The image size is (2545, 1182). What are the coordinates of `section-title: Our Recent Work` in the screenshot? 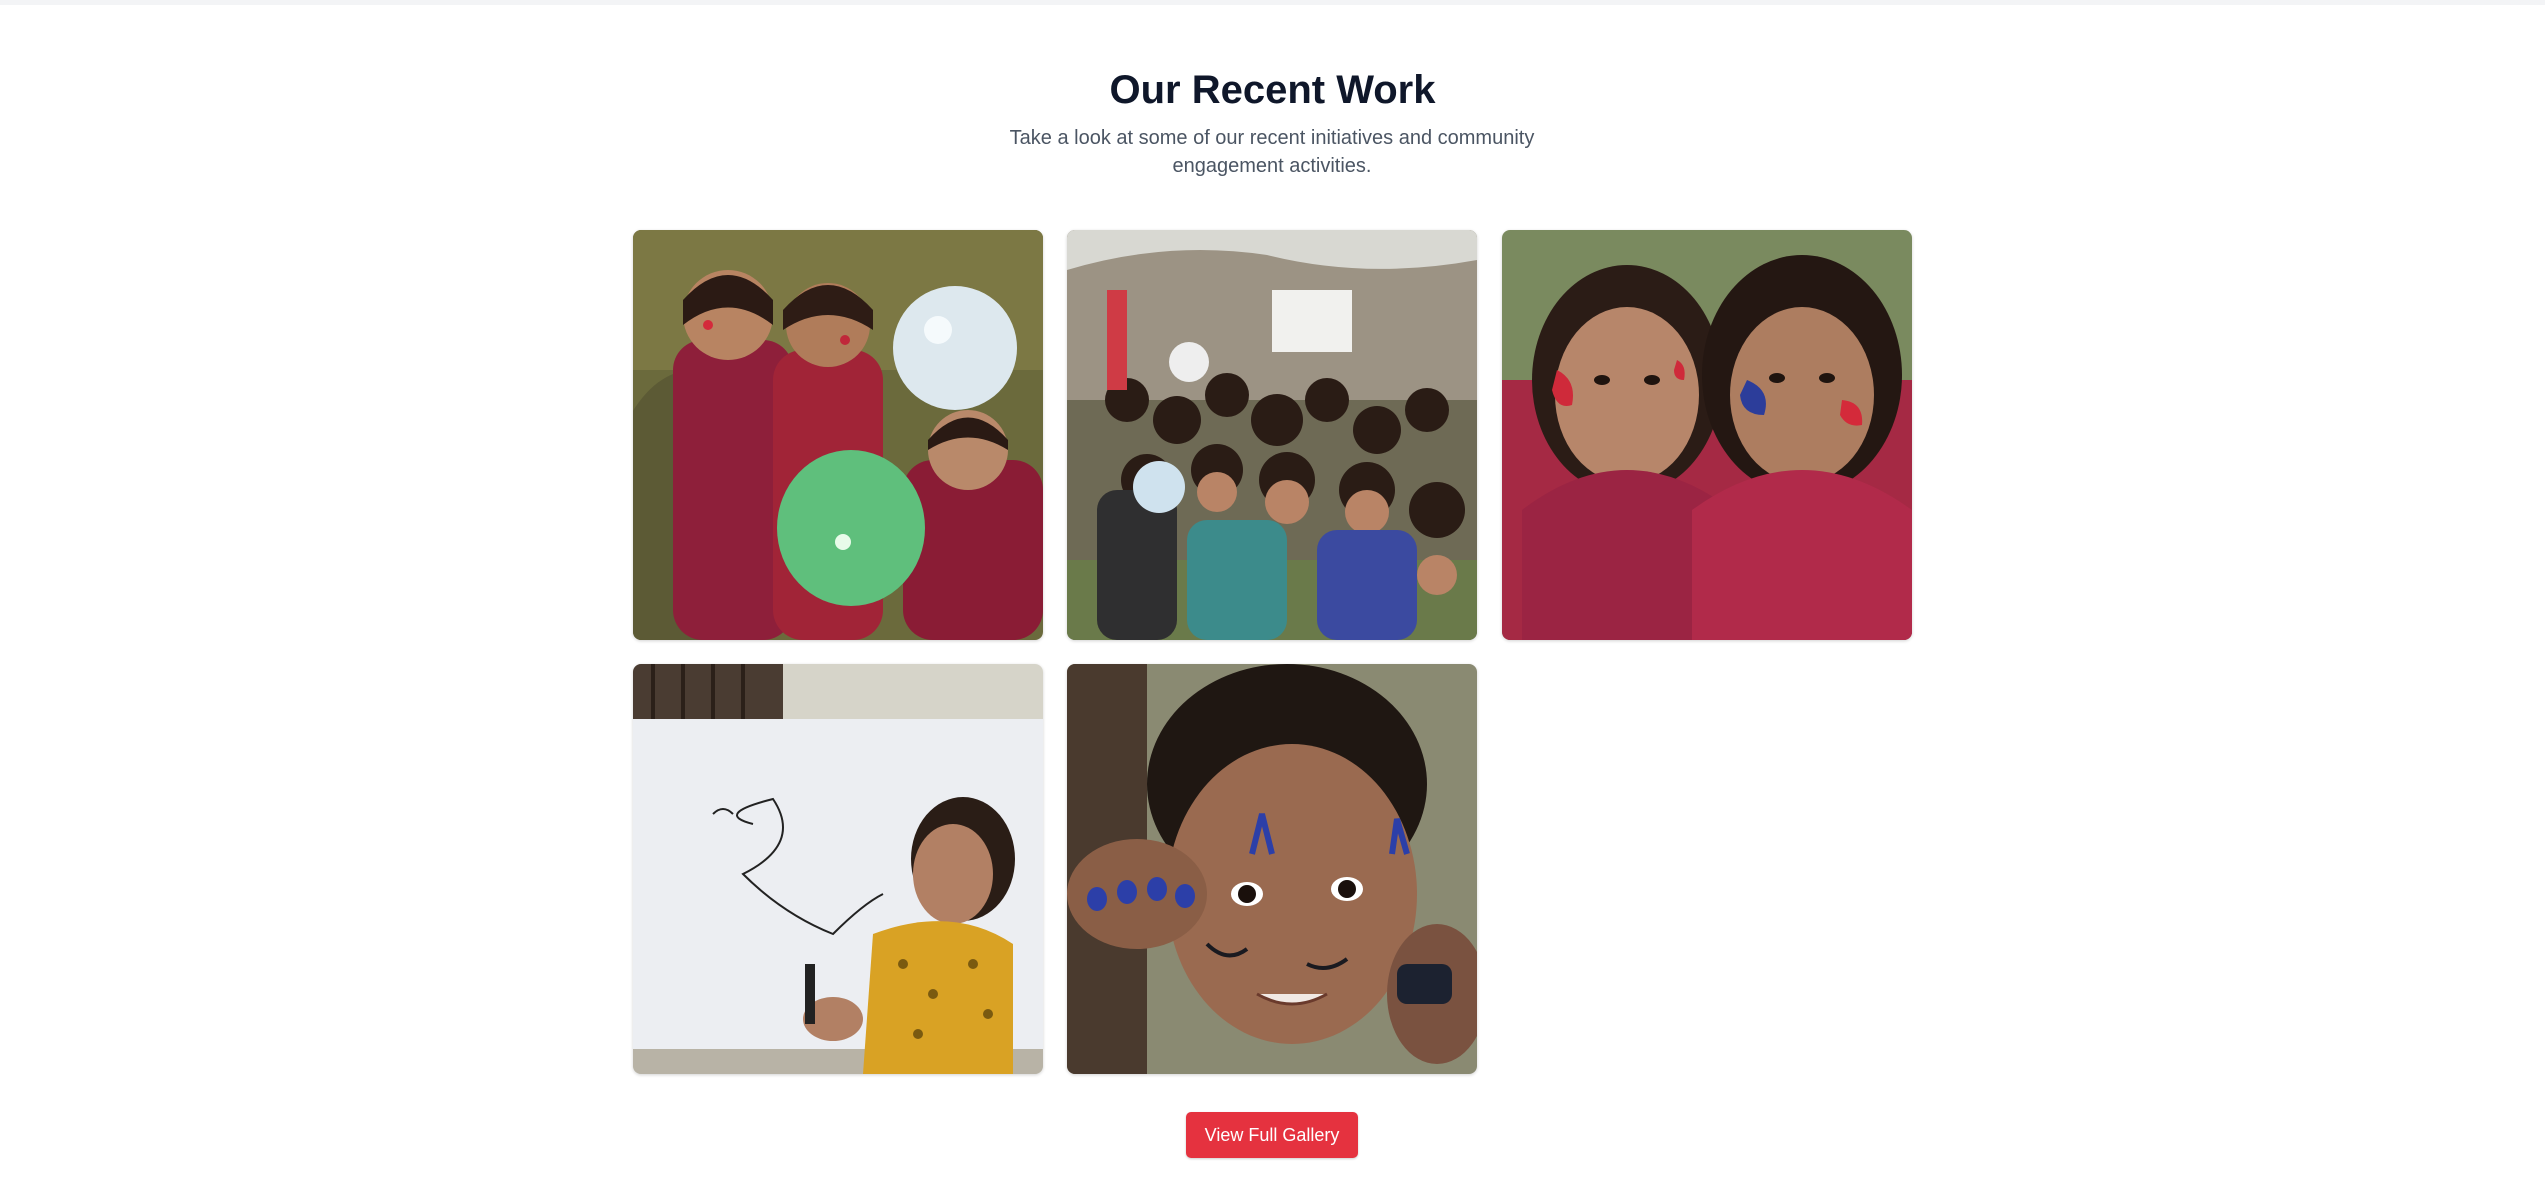 It's located at (1272, 90).